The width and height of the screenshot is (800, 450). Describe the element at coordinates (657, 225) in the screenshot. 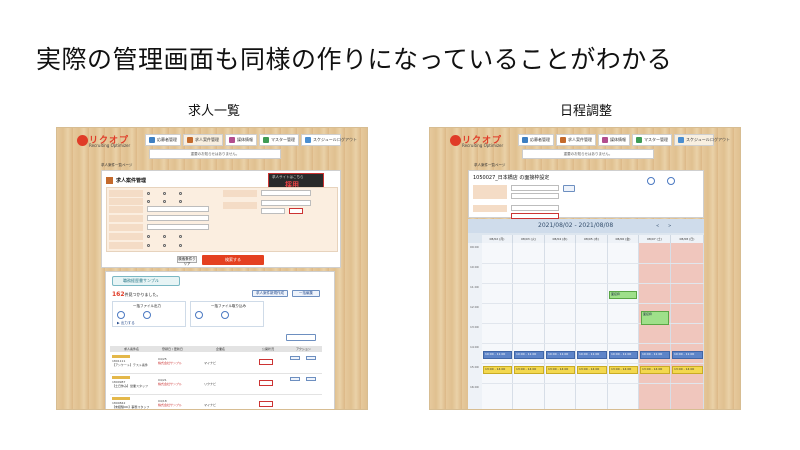

I see `prev-week-button: <` at that location.